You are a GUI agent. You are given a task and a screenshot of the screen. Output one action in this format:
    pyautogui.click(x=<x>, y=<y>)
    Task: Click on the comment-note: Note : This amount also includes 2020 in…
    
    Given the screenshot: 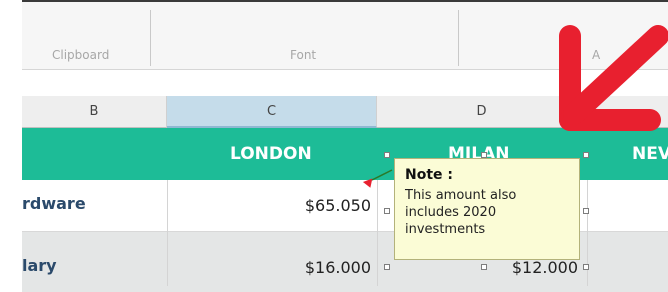 What is the action you would take?
    pyautogui.click(x=487, y=209)
    